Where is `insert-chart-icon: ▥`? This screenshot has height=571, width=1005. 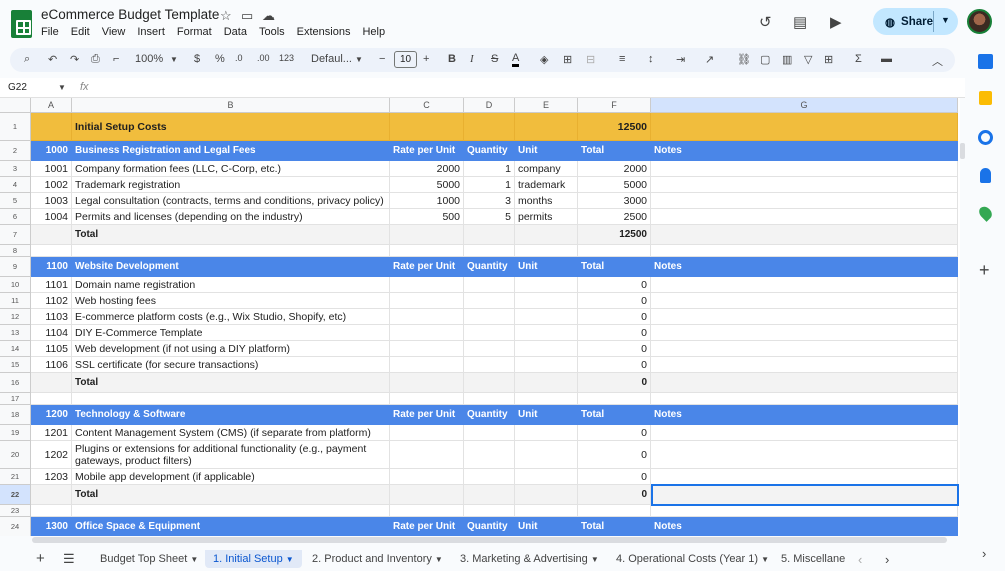
insert-chart-icon: ▥ is located at coordinates (787, 59).